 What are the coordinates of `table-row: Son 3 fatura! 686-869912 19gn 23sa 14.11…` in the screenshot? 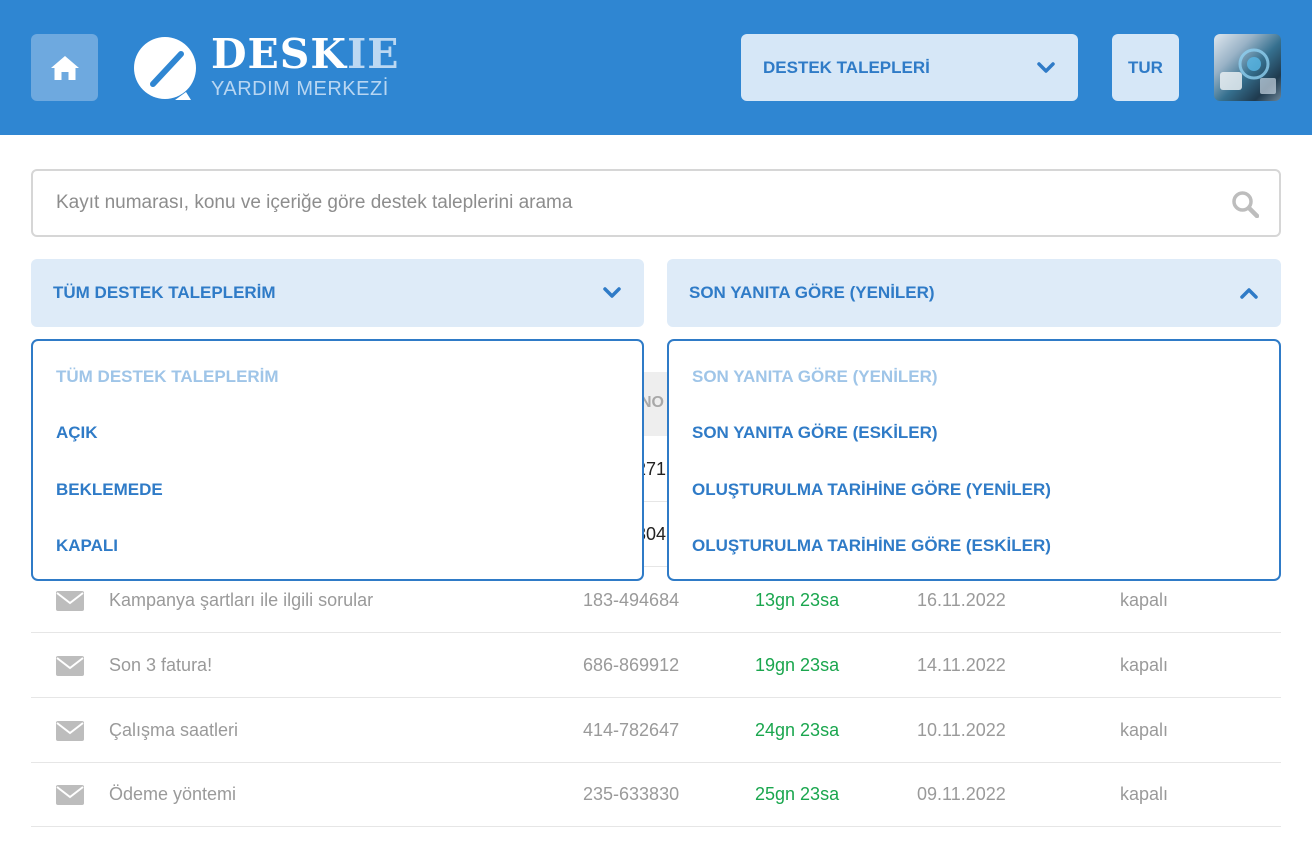 It's located at (656, 665).